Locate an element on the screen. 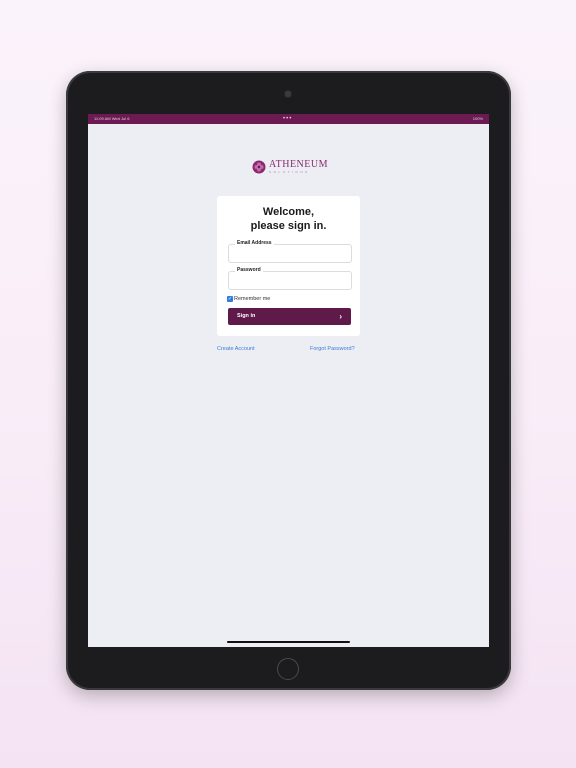 The image size is (576, 768). multitasking-dots-icon: ••• is located at coordinates (287, 119).